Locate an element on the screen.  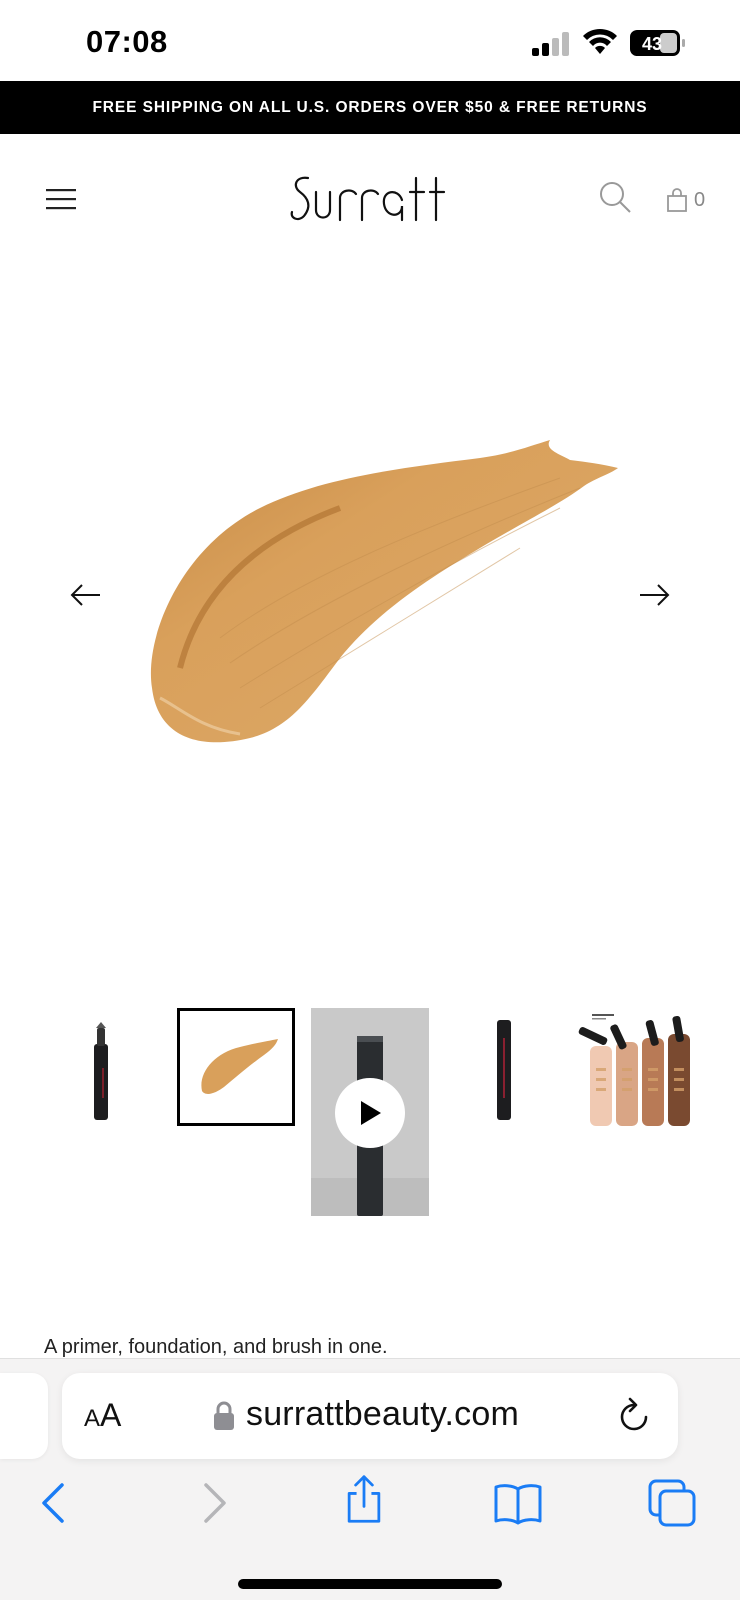
forward-icon is located at coordinates (212, 1503).